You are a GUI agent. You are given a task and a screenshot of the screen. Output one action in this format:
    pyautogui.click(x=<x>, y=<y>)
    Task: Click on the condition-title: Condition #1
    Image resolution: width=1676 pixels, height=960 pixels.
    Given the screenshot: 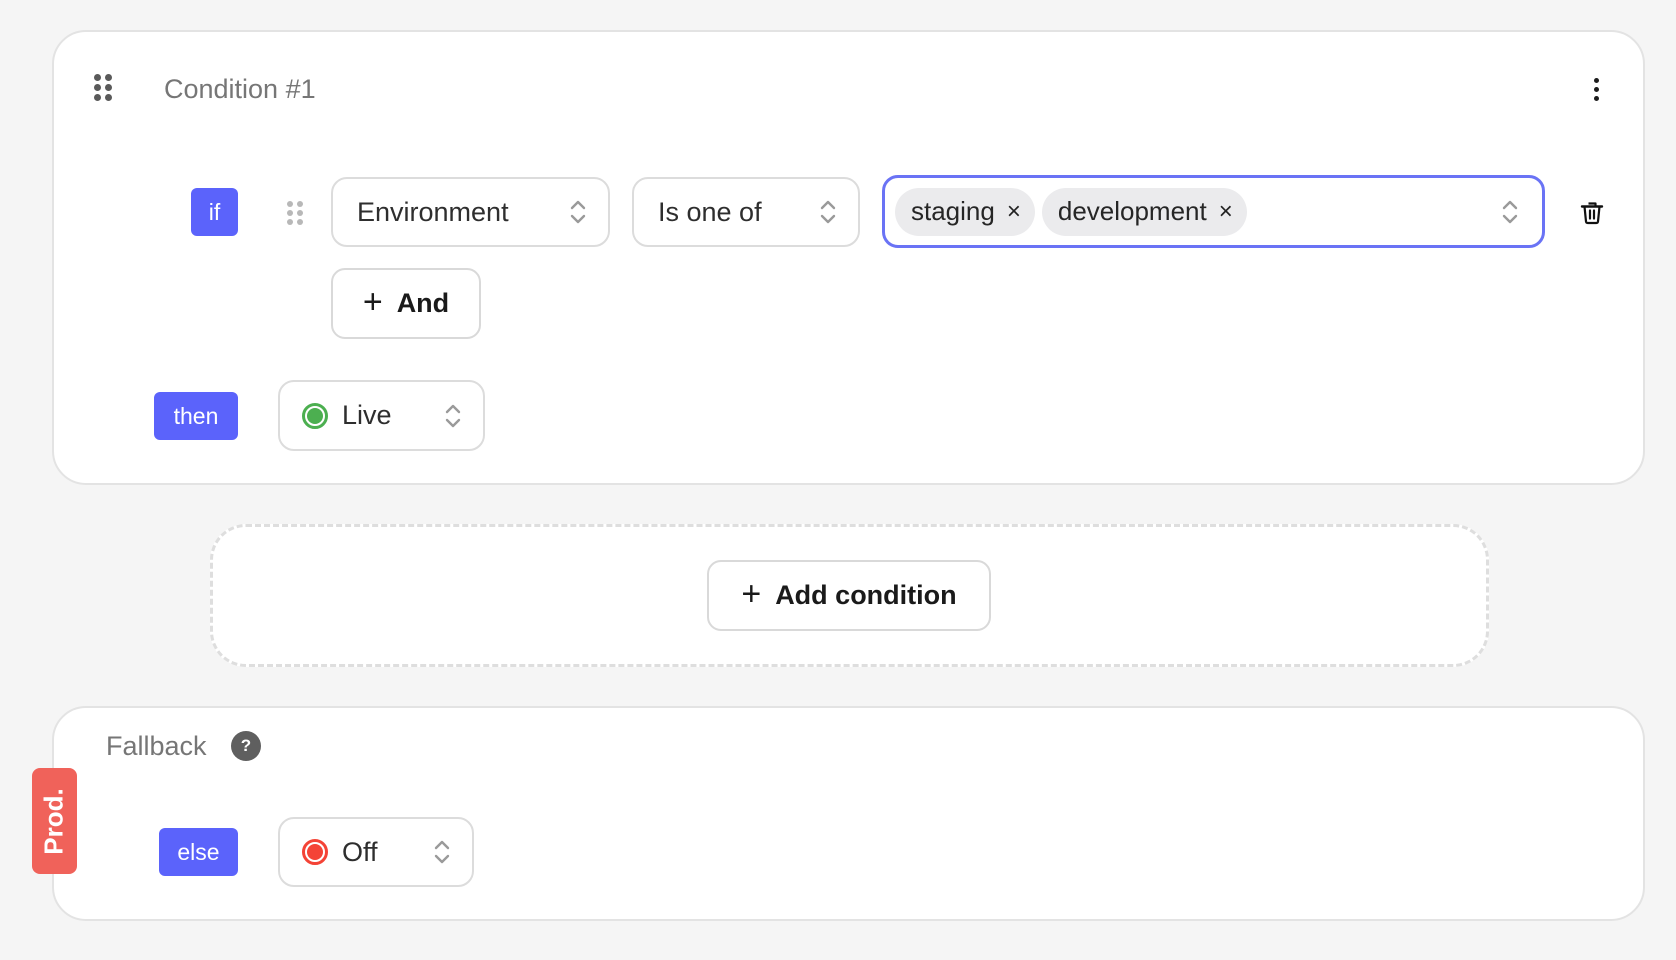 What is the action you would take?
    pyautogui.click(x=240, y=89)
    